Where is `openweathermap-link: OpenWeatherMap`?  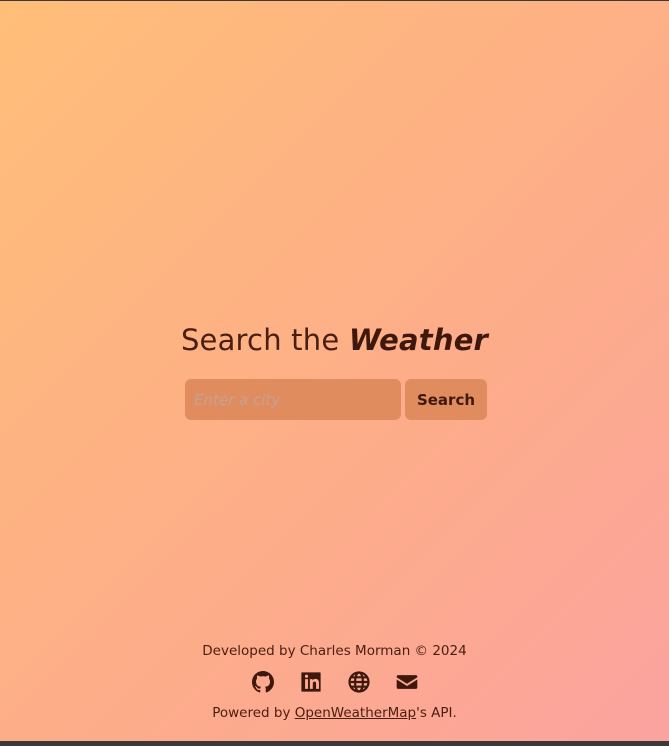
openweathermap-link: OpenWeatherMap is located at coordinates (355, 713).